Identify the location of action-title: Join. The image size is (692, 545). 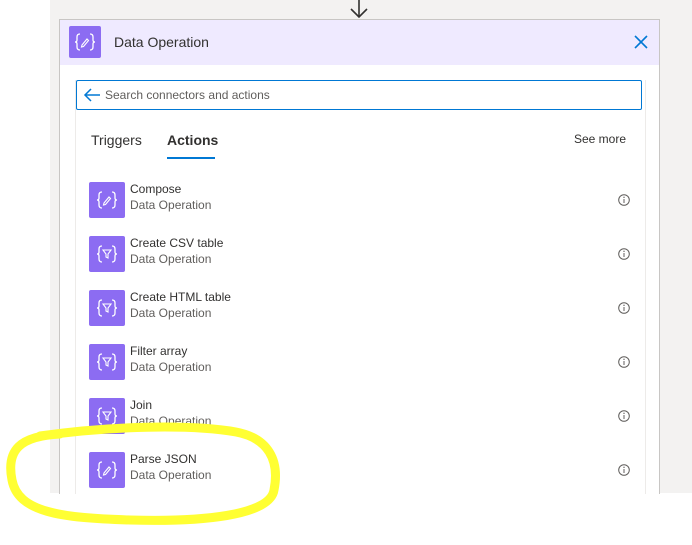
(141, 405).